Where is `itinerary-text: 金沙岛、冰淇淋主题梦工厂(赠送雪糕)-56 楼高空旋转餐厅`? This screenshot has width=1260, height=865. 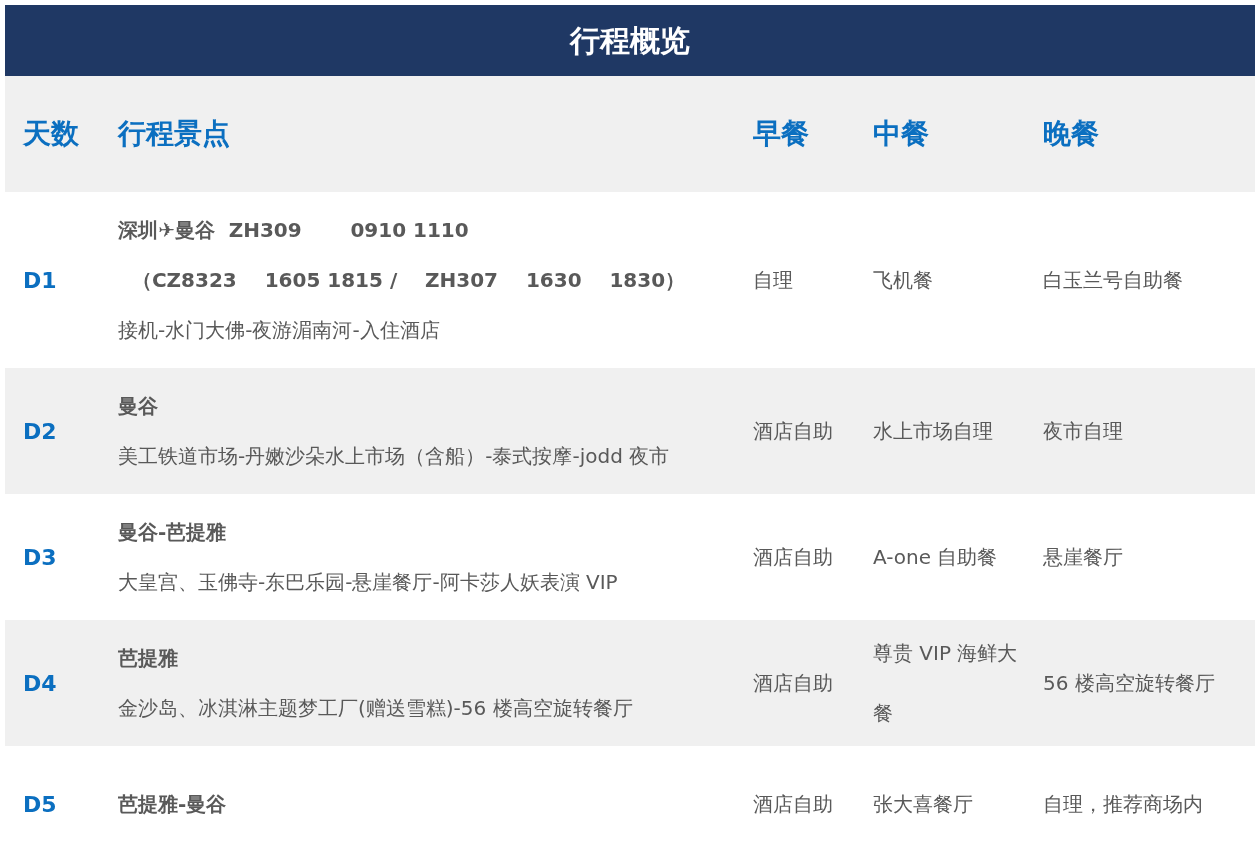 itinerary-text: 金沙岛、冰淇淋主题梦工厂(赠送雪糕)-56 楼高空旋转餐厅 is located at coordinates (376, 708).